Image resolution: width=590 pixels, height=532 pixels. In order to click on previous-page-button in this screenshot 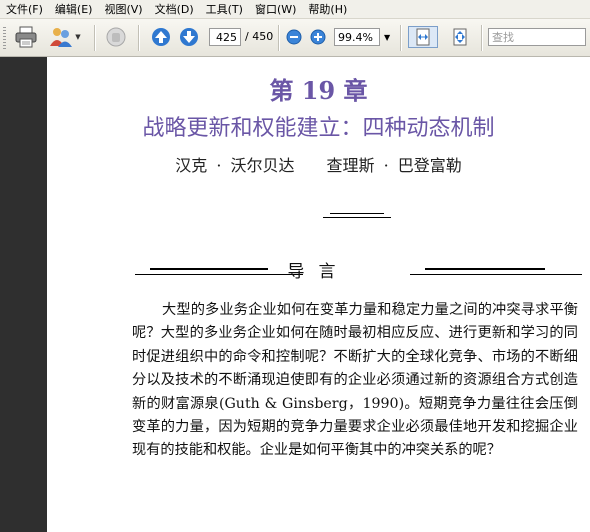, I will do `click(161, 37)`.